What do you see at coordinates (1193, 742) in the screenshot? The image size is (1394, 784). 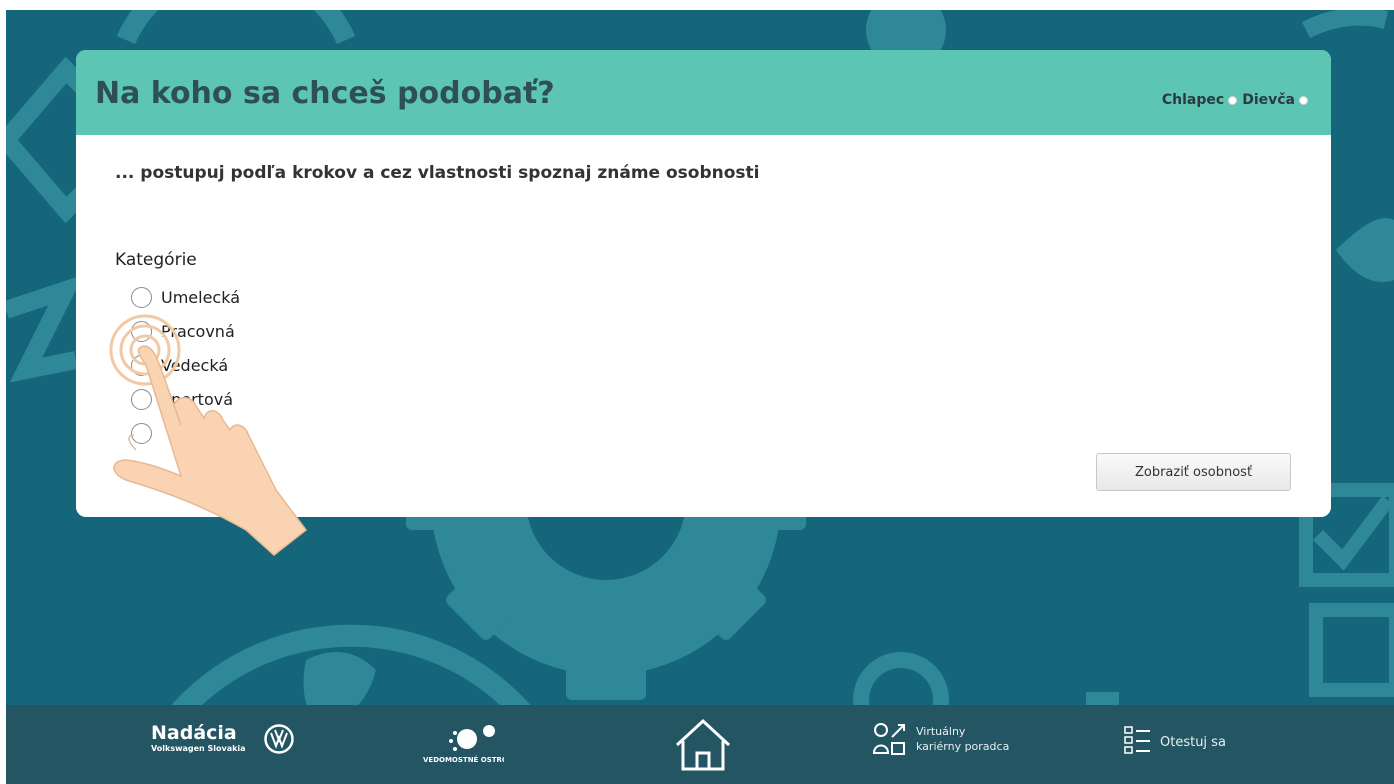 I see `test-yourself-label: Otestuj sa` at bounding box center [1193, 742].